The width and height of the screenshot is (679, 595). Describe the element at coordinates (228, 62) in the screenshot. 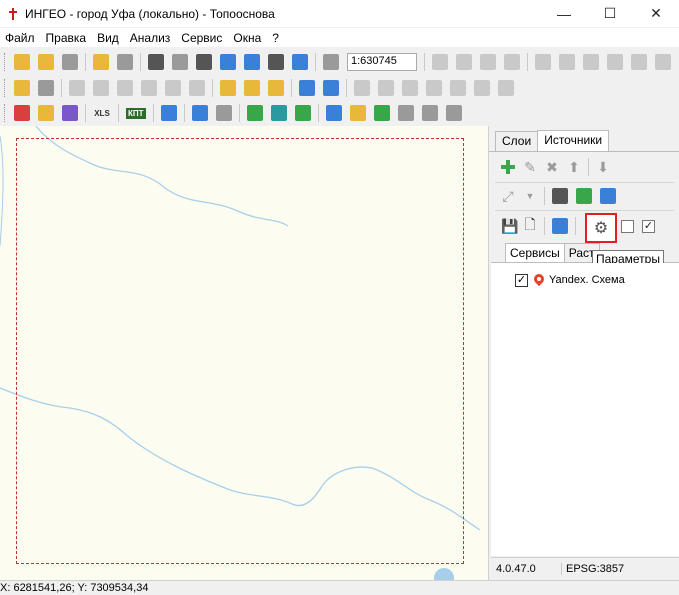

I see `zoom-in-icon` at that location.